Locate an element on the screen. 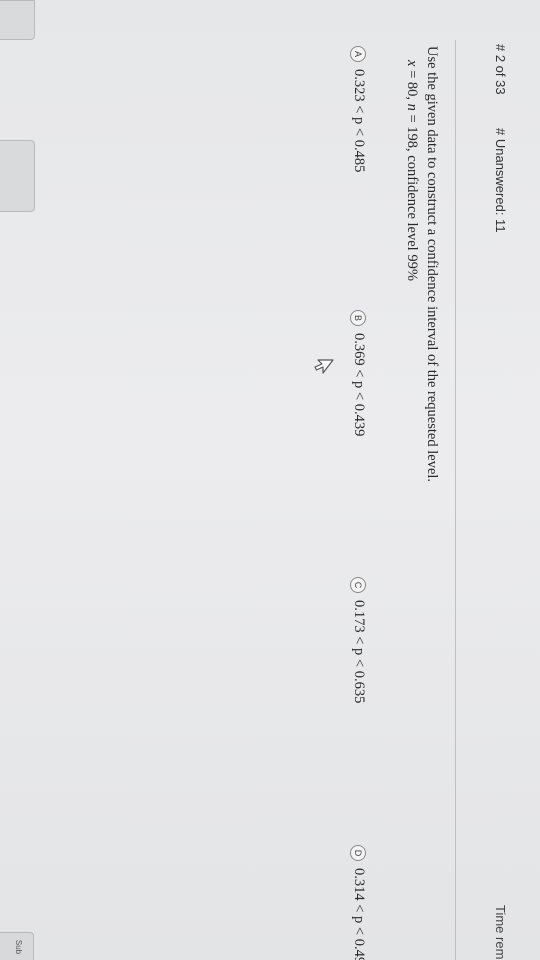 The height and width of the screenshot is (960, 540). question-progress: # 2 of 33 is located at coordinates (500, 69).